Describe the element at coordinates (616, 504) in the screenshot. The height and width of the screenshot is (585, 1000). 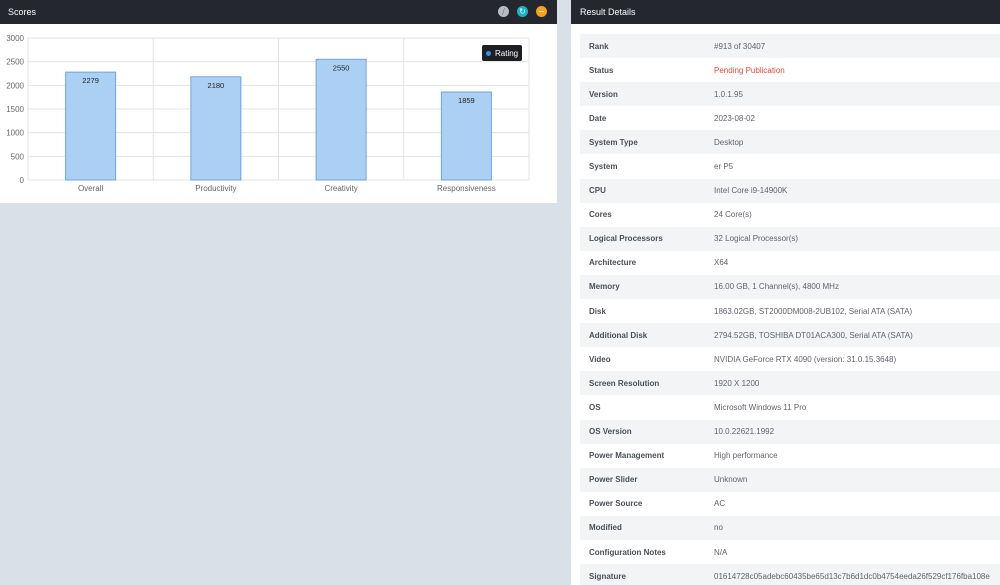
I see `details-row-label: Power Source` at that location.